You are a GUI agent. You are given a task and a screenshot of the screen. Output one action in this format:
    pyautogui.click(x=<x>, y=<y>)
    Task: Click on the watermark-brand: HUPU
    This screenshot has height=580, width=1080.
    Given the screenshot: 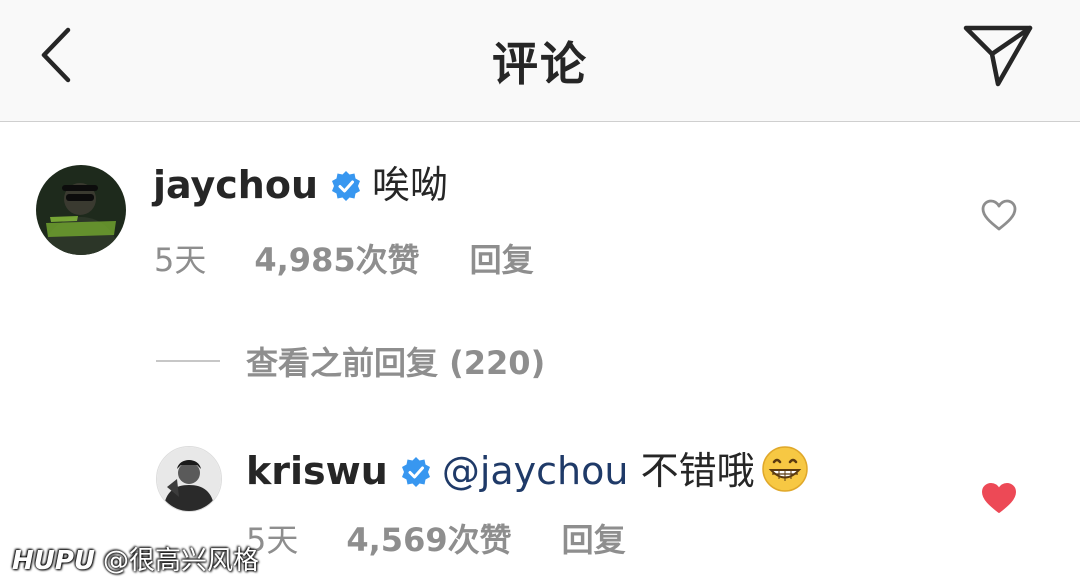 What is the action you would take?
    pyautogui.click(x=54, y=561)
    